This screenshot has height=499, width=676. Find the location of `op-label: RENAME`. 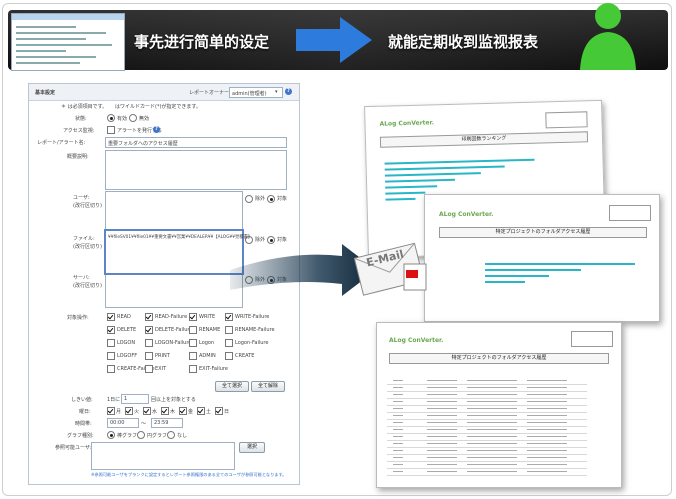

op-label: RENAME is located at coordinates (210, 330).